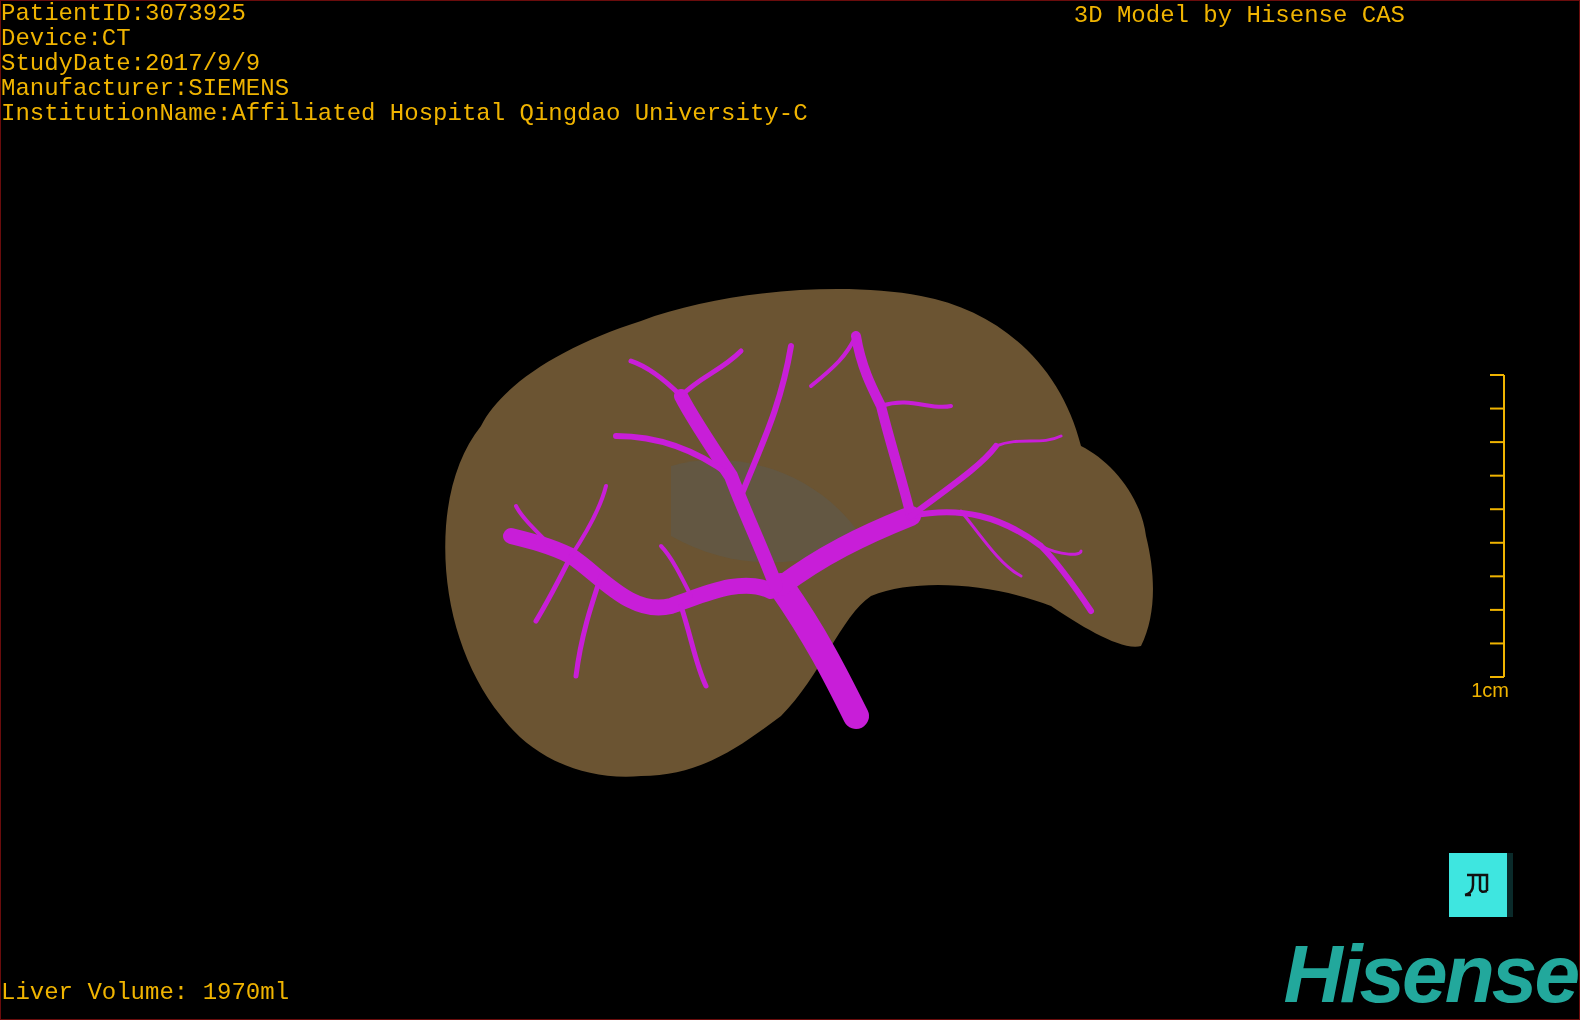 This screenshot has height=1020, width=1580. What do you see at coordinates (146, 88) in the screenshot?
I see `info-line: Manufacturer:SIEMENS` at bounding box center [146, 88].